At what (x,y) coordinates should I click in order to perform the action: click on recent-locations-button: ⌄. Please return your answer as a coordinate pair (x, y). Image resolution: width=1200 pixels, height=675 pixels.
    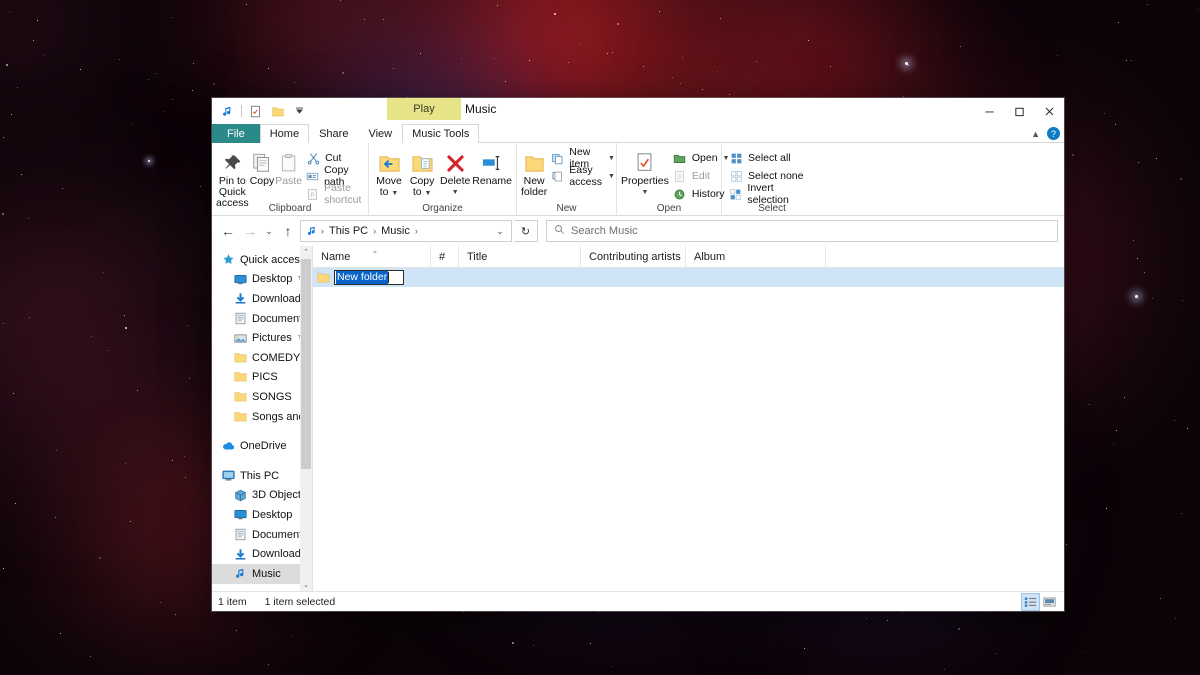
    Looking at the image, I should click on (269, 231).